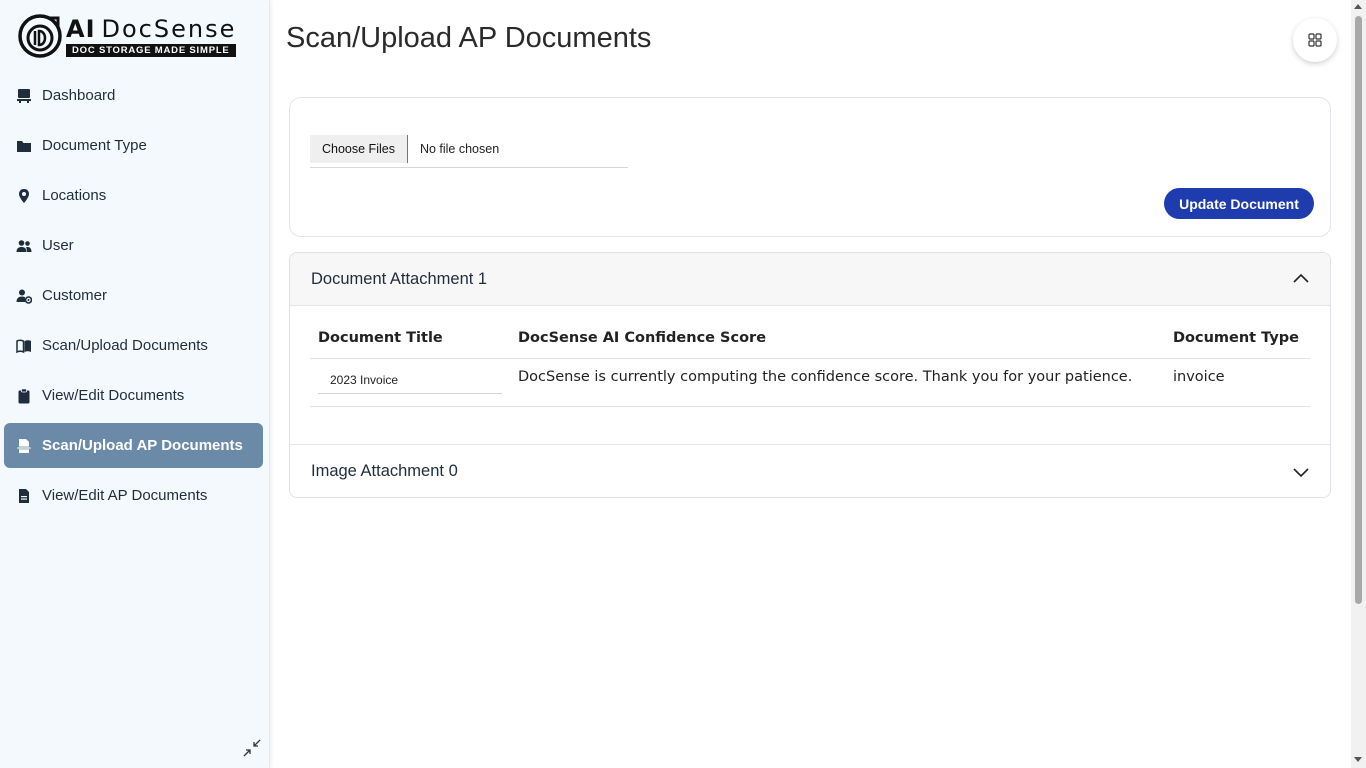 The width and height of the screenshot is (1366, 768). Describe the element at coordinates (40, 36) in the screenshot. I see `logo-mark-icon` at that location.